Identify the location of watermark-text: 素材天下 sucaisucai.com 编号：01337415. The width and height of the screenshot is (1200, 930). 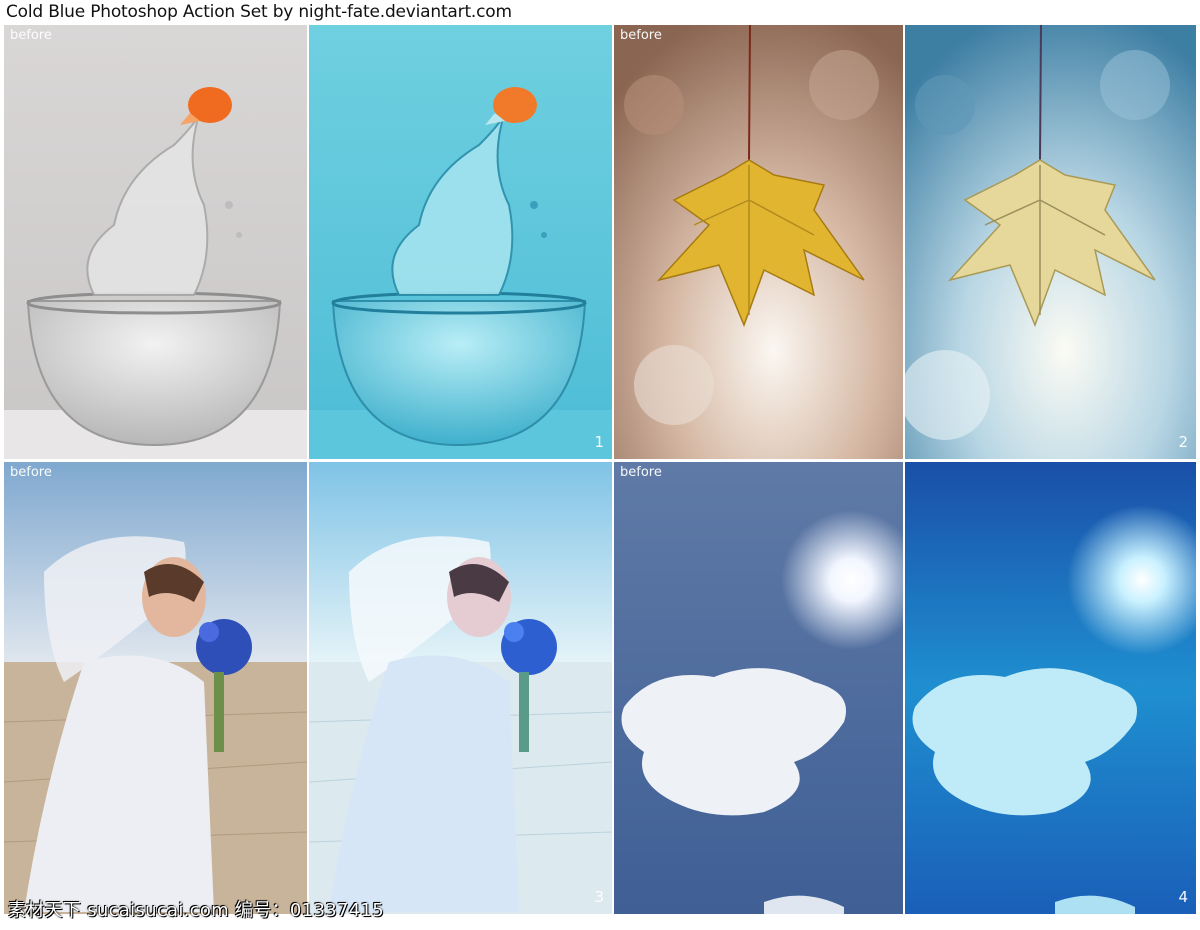
(196, 910).